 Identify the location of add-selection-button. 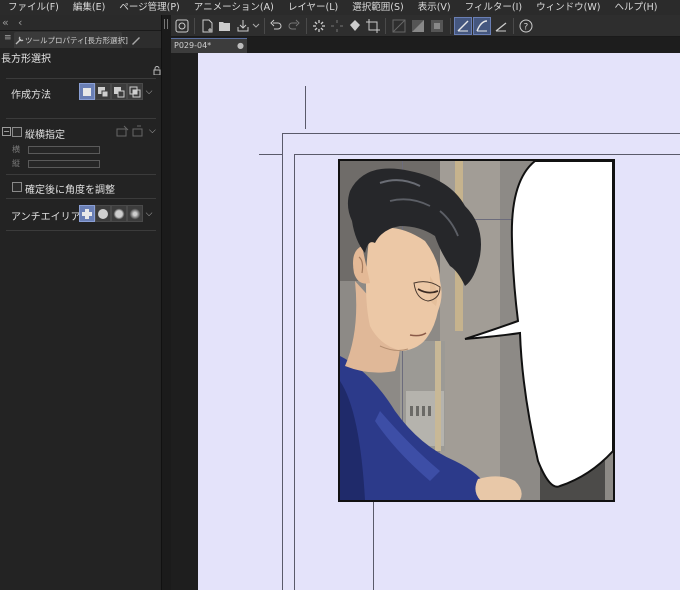
(103, 91).